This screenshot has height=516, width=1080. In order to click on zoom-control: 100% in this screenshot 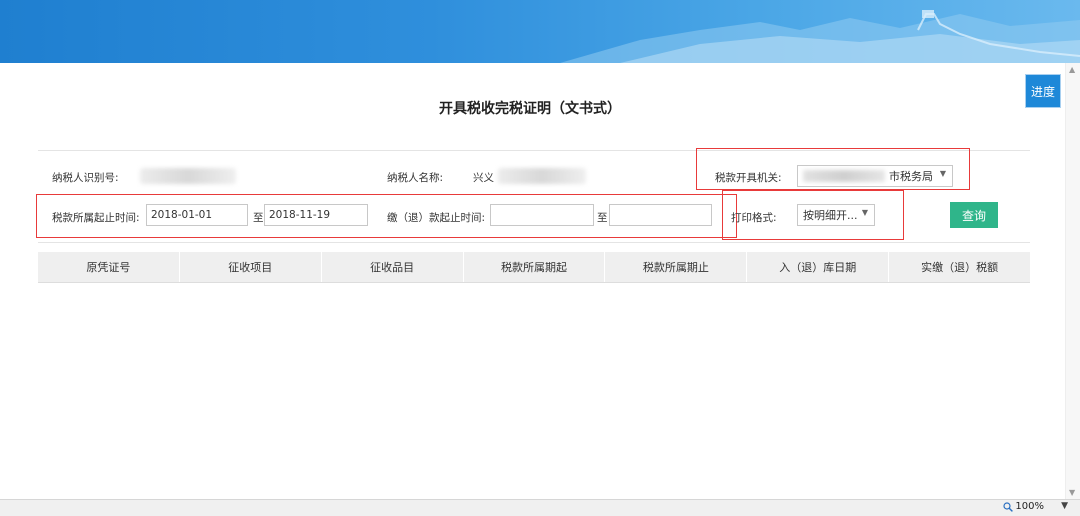, I will do `click(1023, 506)`.